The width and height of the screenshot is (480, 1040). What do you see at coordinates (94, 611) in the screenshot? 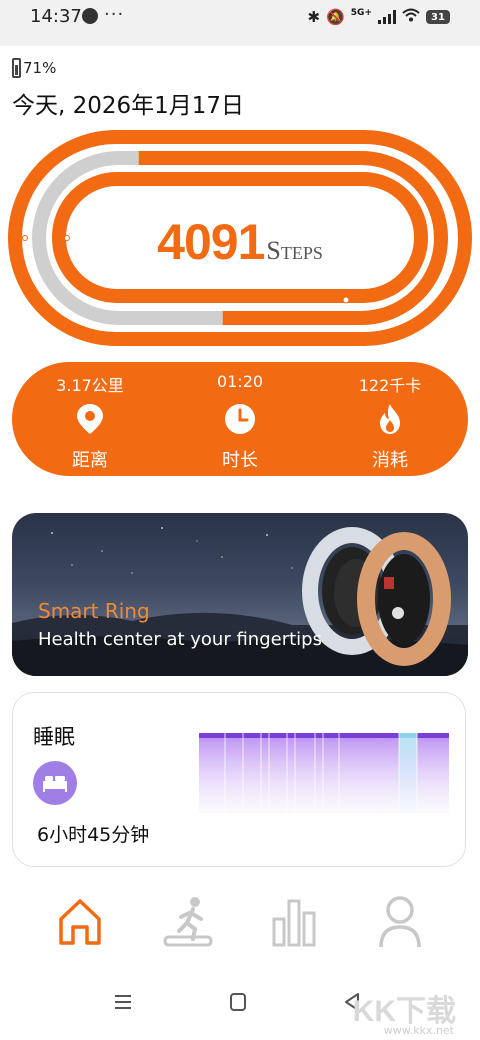
I see `banner-title: Smart Ring` at bounding box center [94, 611].